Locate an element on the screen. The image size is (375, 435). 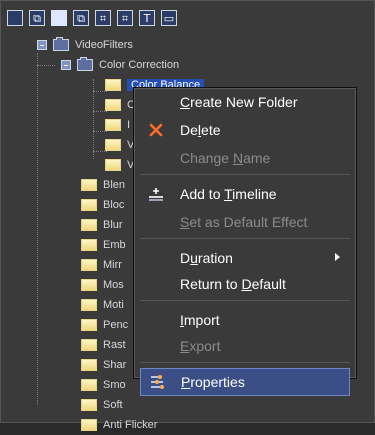
menu-item-label-rest: ame is located at coordinates (257, 158).